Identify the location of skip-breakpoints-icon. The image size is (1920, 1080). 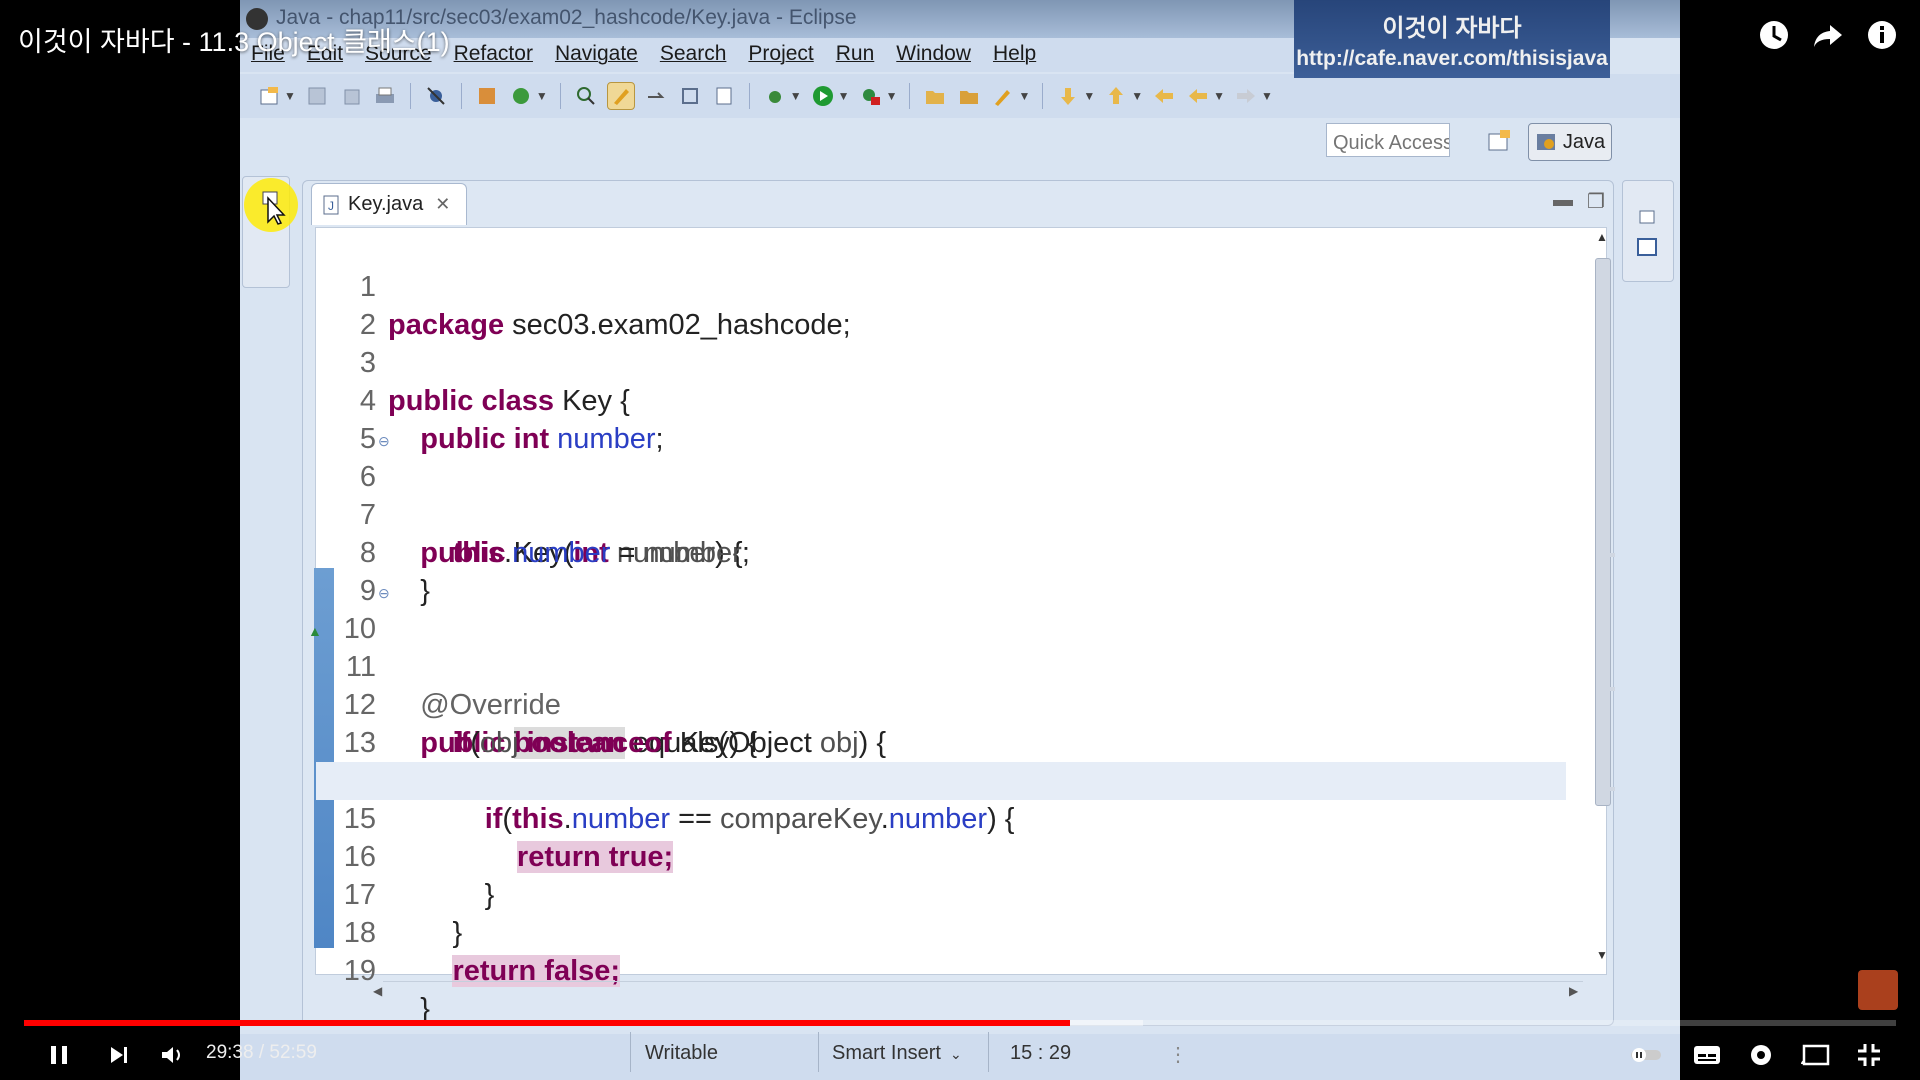
(436, 96).